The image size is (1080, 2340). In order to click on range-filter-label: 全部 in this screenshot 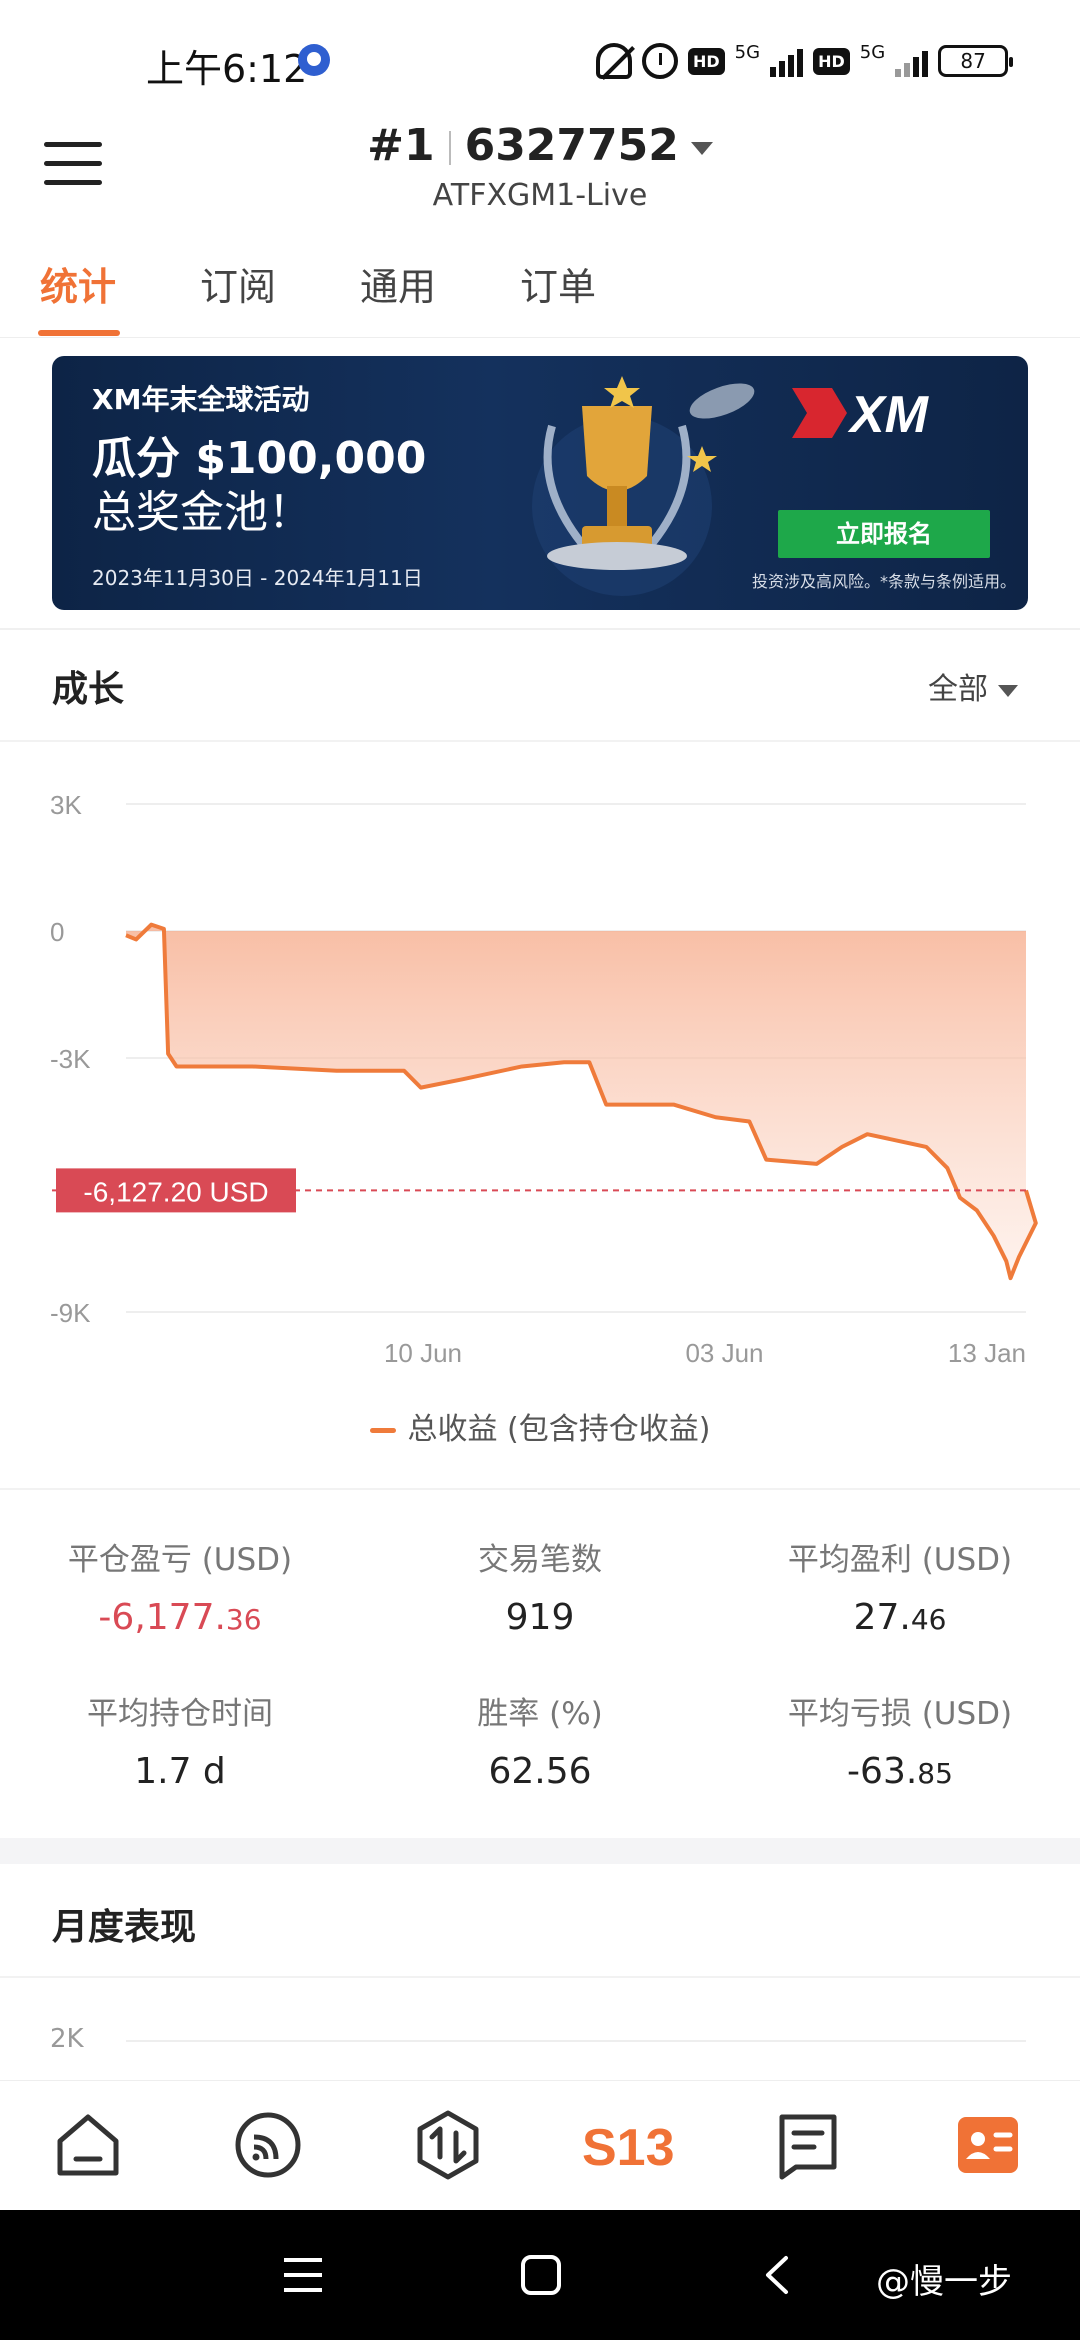, I will do `click(958, 689)`.